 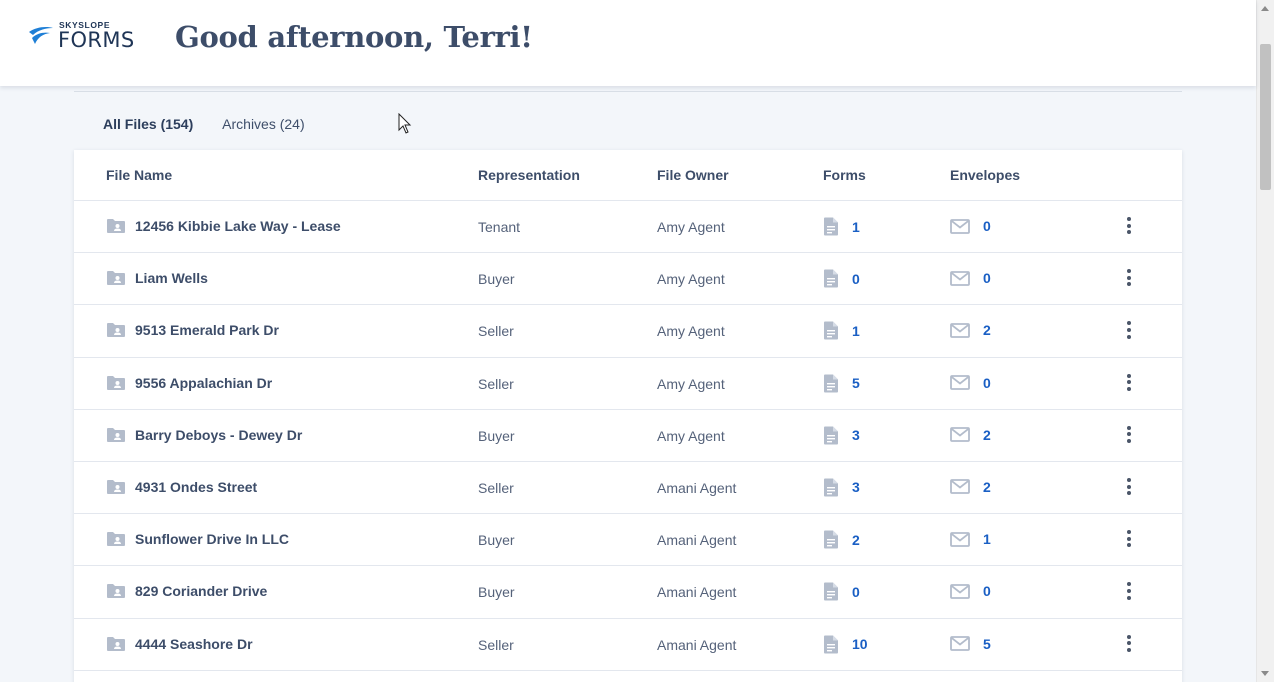 I want to click on column-header-forms: Forms, so click(x=844, y=175).